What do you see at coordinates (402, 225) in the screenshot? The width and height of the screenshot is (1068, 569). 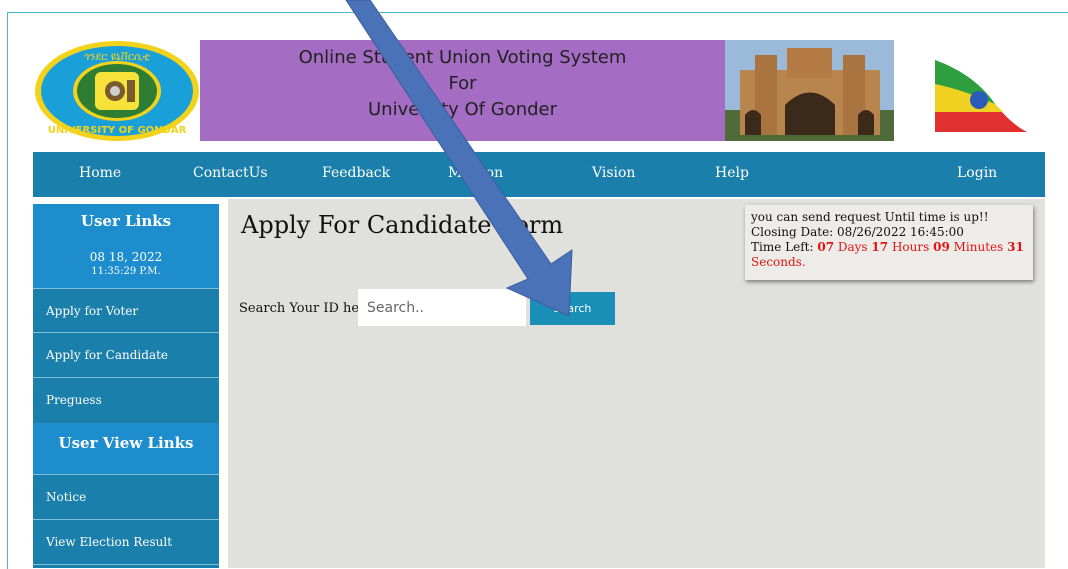 I see `page-title: Apply For Candidate Form` at bounding box center [402, 225].